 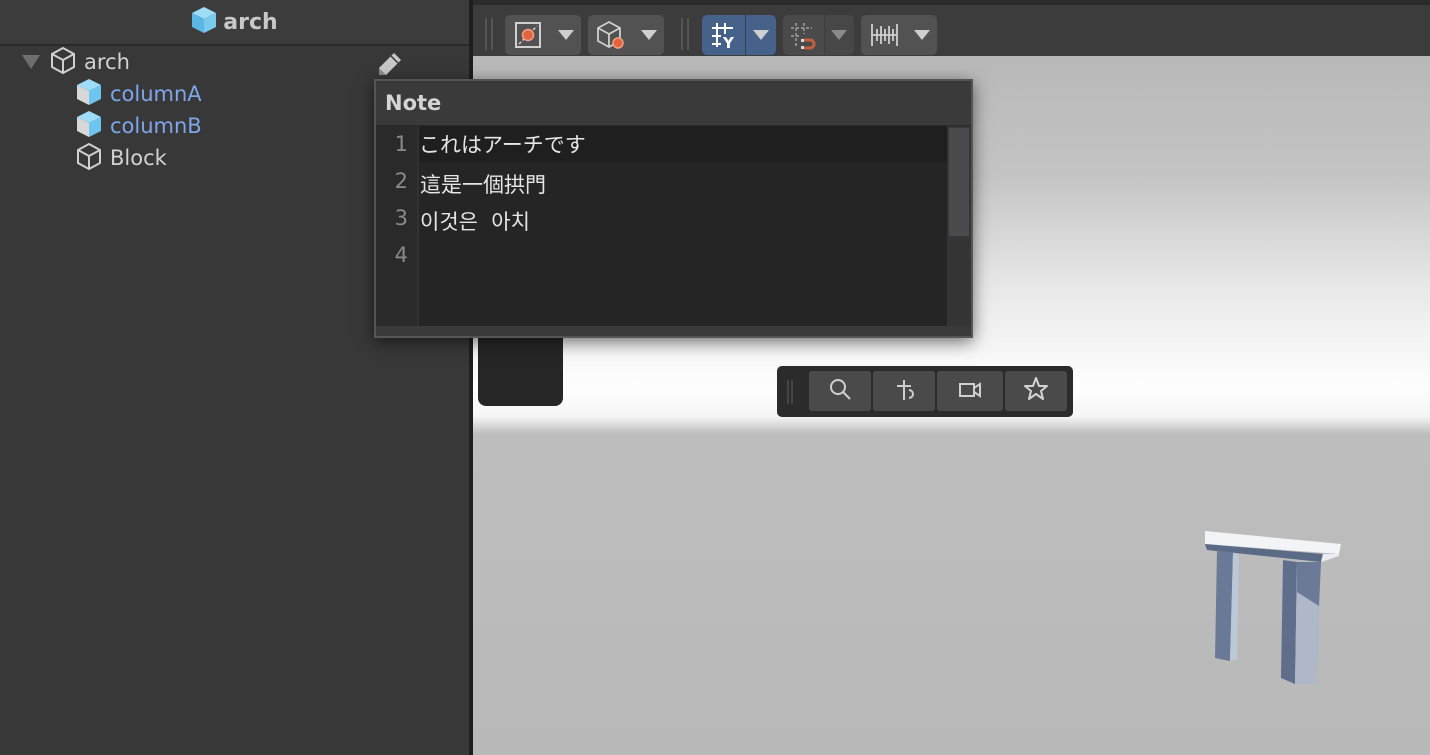 I want to click on grid-magnet-icon, so click(x=803, y=35).